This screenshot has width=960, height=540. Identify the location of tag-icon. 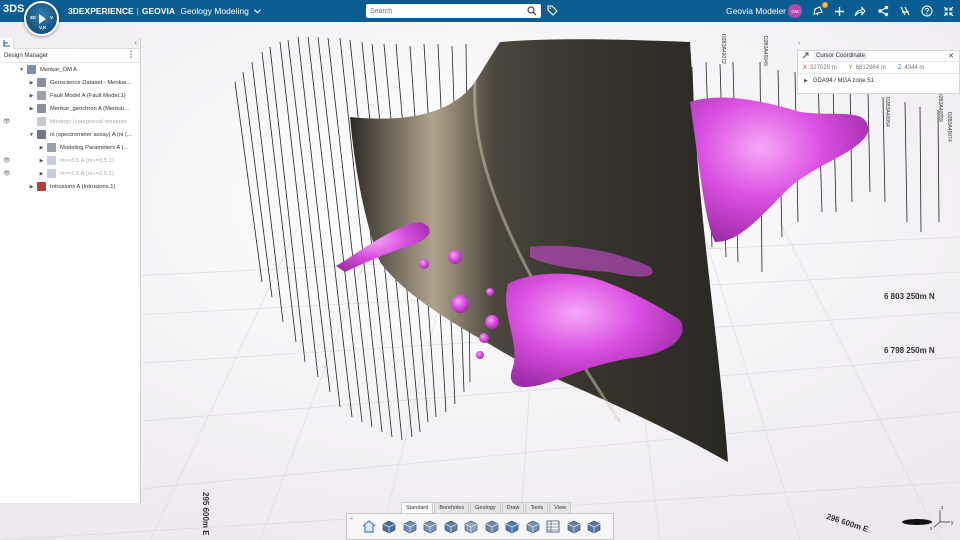
(552, 11).